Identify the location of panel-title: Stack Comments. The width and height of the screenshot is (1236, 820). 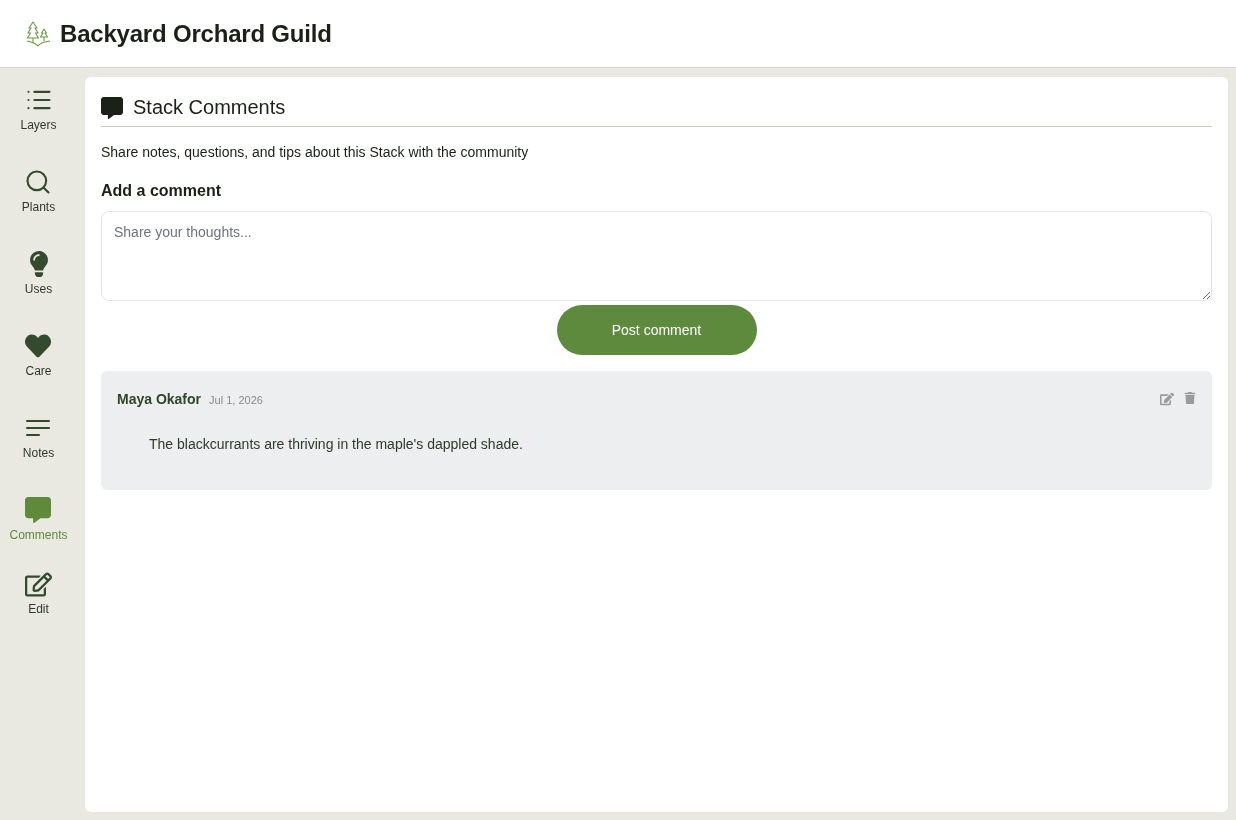
(209, 107).